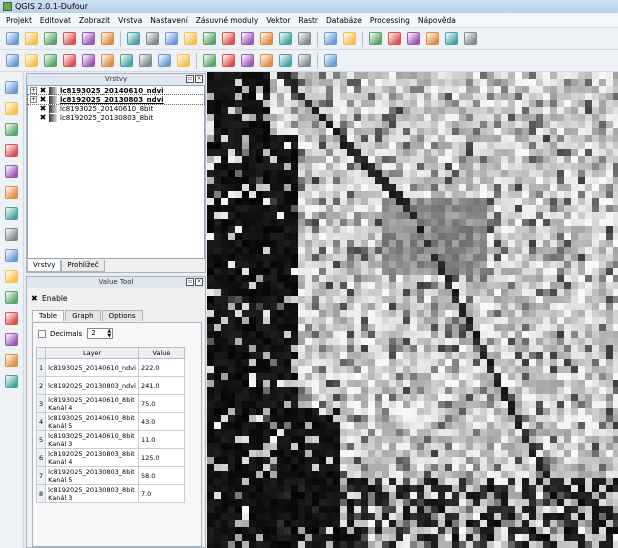  What do you see at coordinates (116, 108) in the screenshot?
I see `layer-item: ✖ lc8193025_20140610_8bit` at bounding box center [116, 108].